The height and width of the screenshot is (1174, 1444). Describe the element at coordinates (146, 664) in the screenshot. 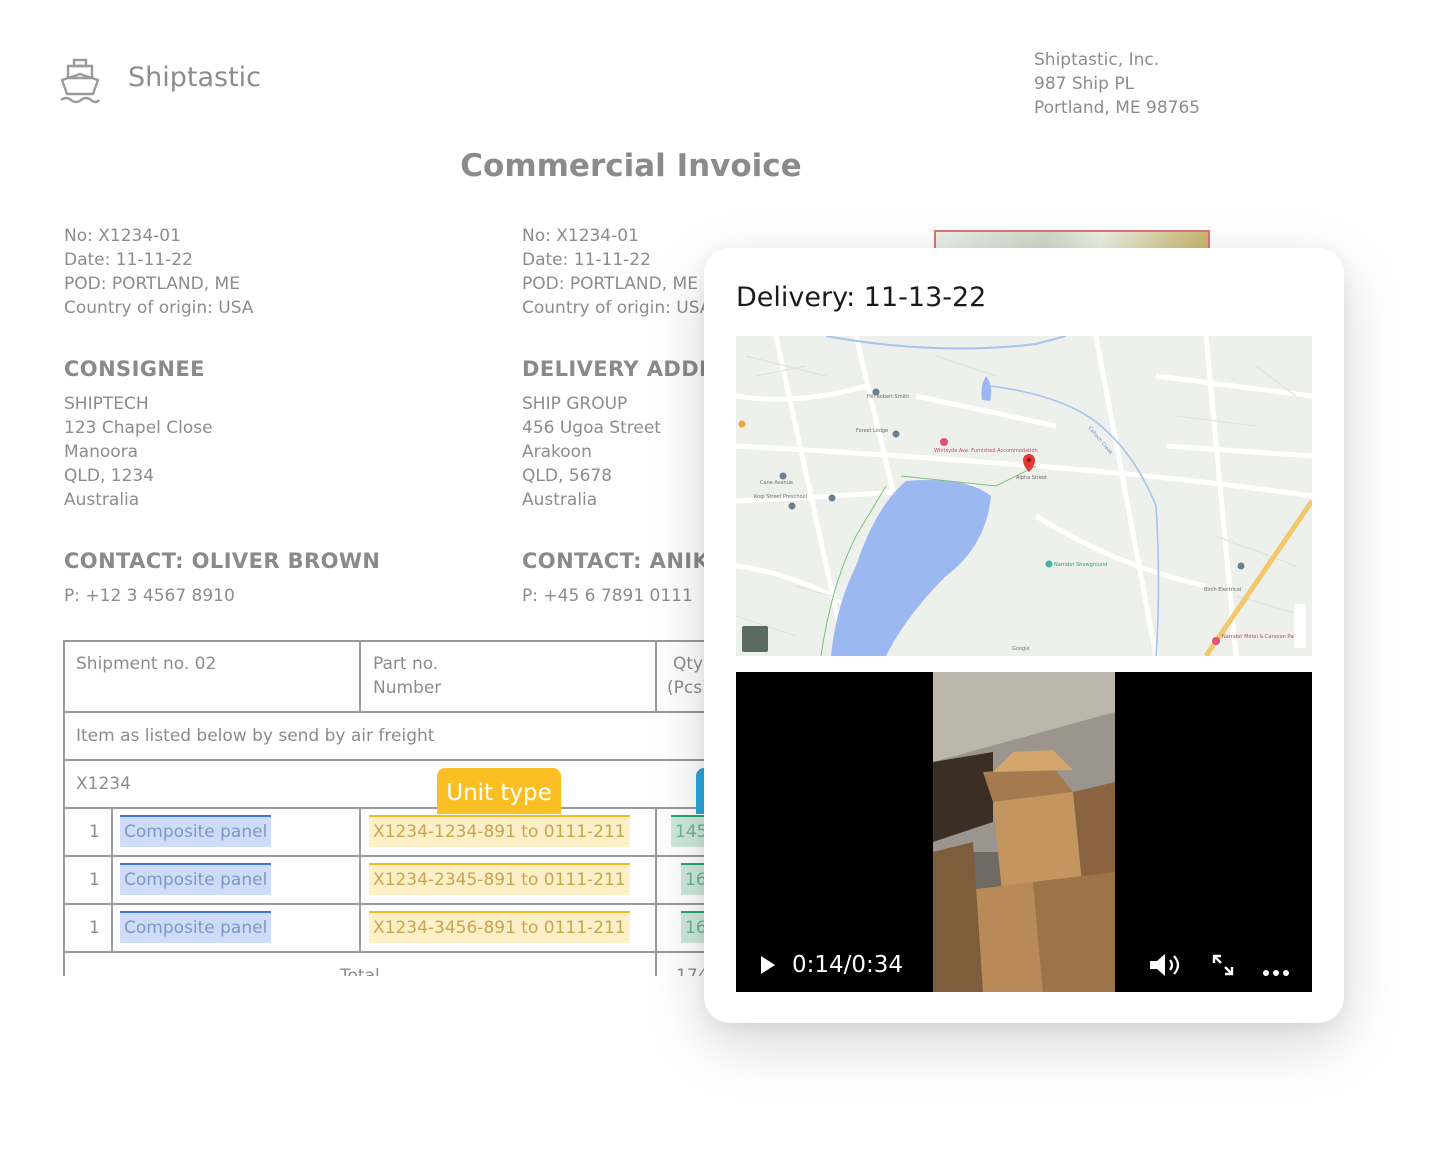

I see `header-shipment: Shipment no. 02` at that location.